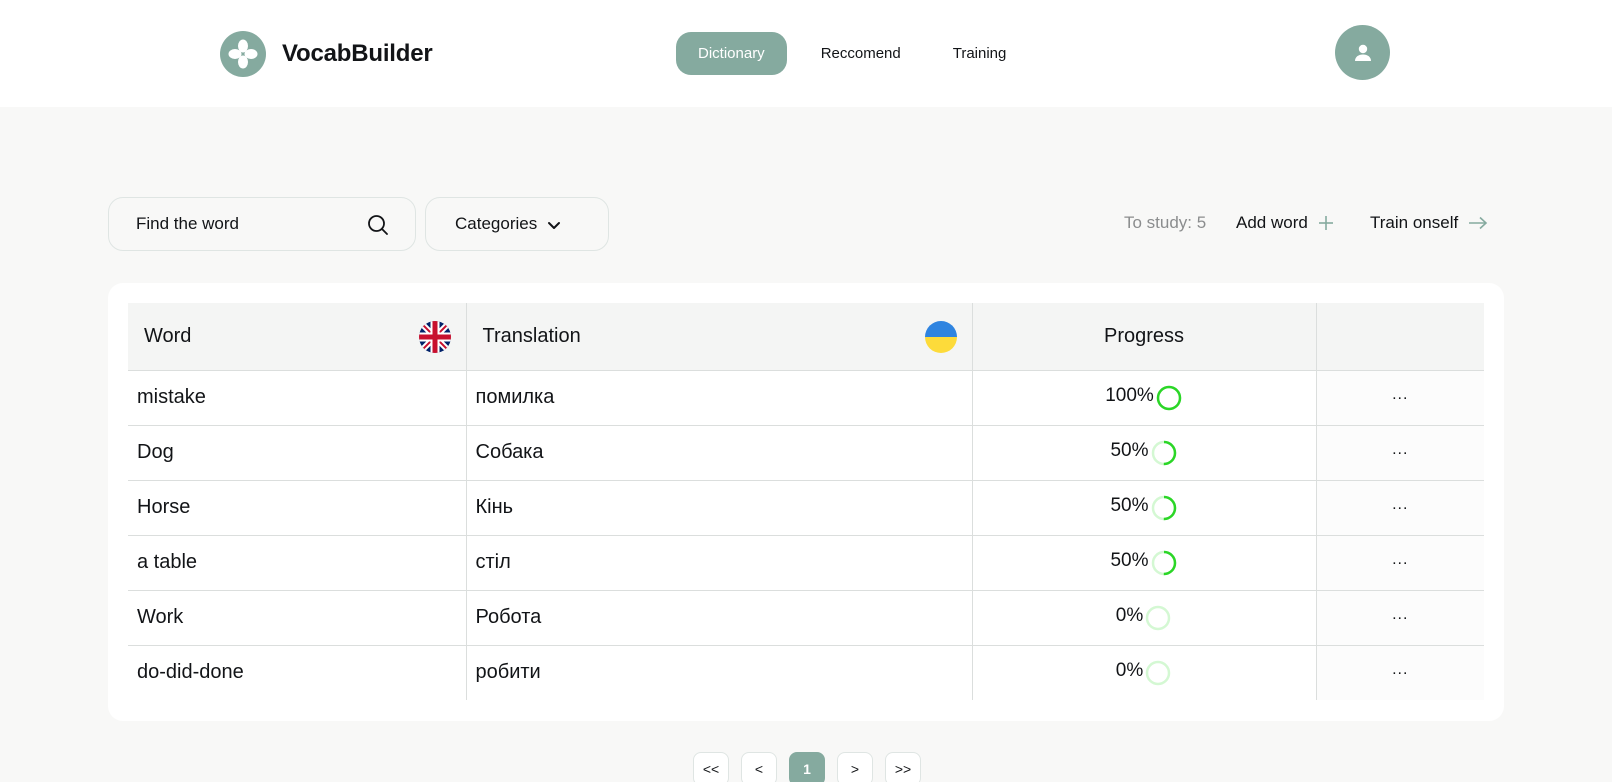 This screenshot has height=782, width=1612. What do you see at coordinates (187, 223) in the screenshot?
I see `search-placeholder: Find the word` at bounding box center [187, 223].